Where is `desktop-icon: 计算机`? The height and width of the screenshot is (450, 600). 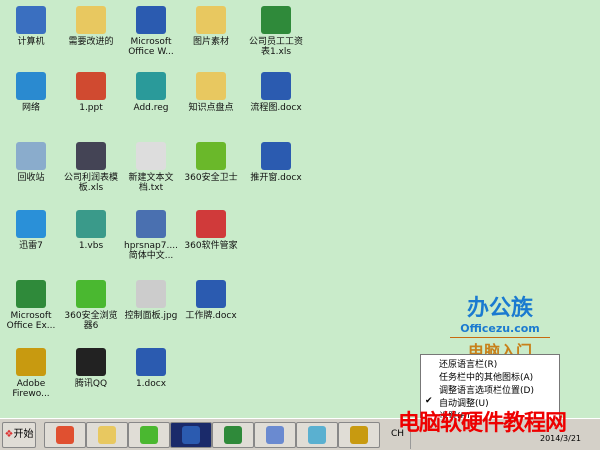 desktop-icon: 计算机 is located at coordinates (31, 26).